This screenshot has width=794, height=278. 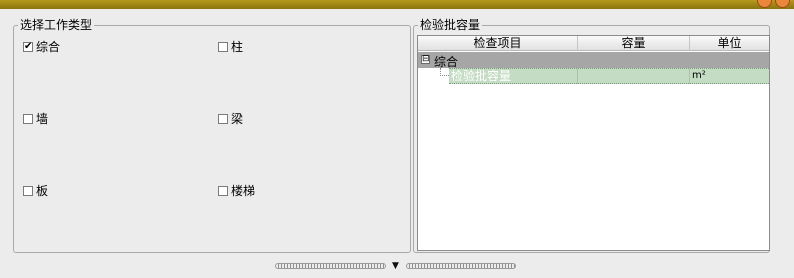 What do you see at coordinates (634, 43) in the screenshot?
I see `column-header-capacity: 容量` at bounding box center [634, 43].